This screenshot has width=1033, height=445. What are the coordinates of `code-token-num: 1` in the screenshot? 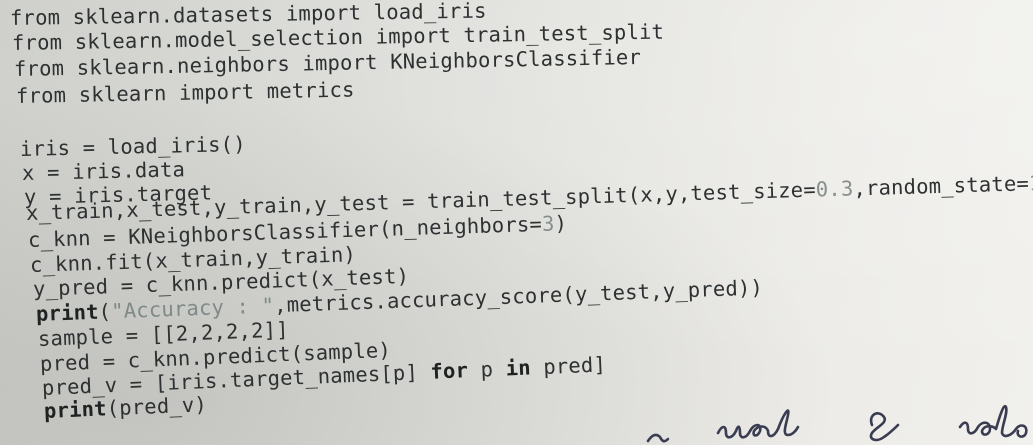 It's located at (1030, 183).